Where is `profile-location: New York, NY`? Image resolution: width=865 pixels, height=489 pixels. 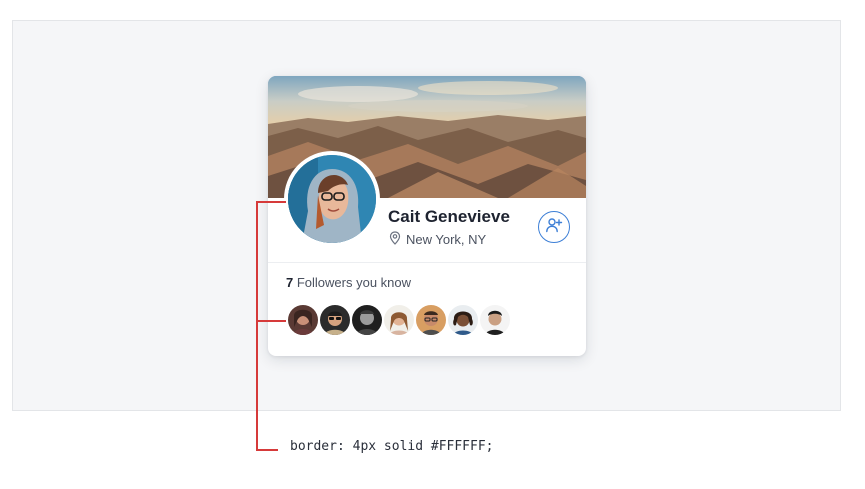 profile-location: New York, NY is located at coordinates (437, 239).